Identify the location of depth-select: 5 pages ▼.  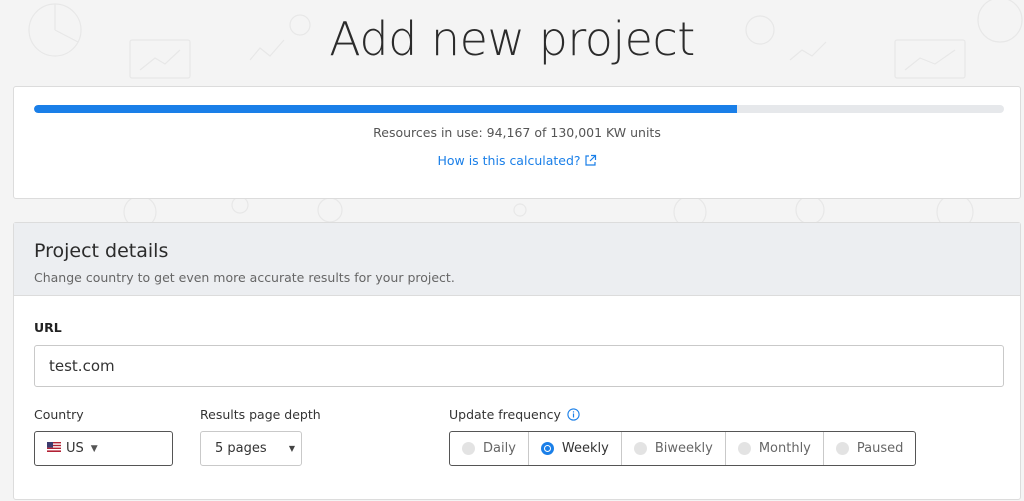
(251, 448).